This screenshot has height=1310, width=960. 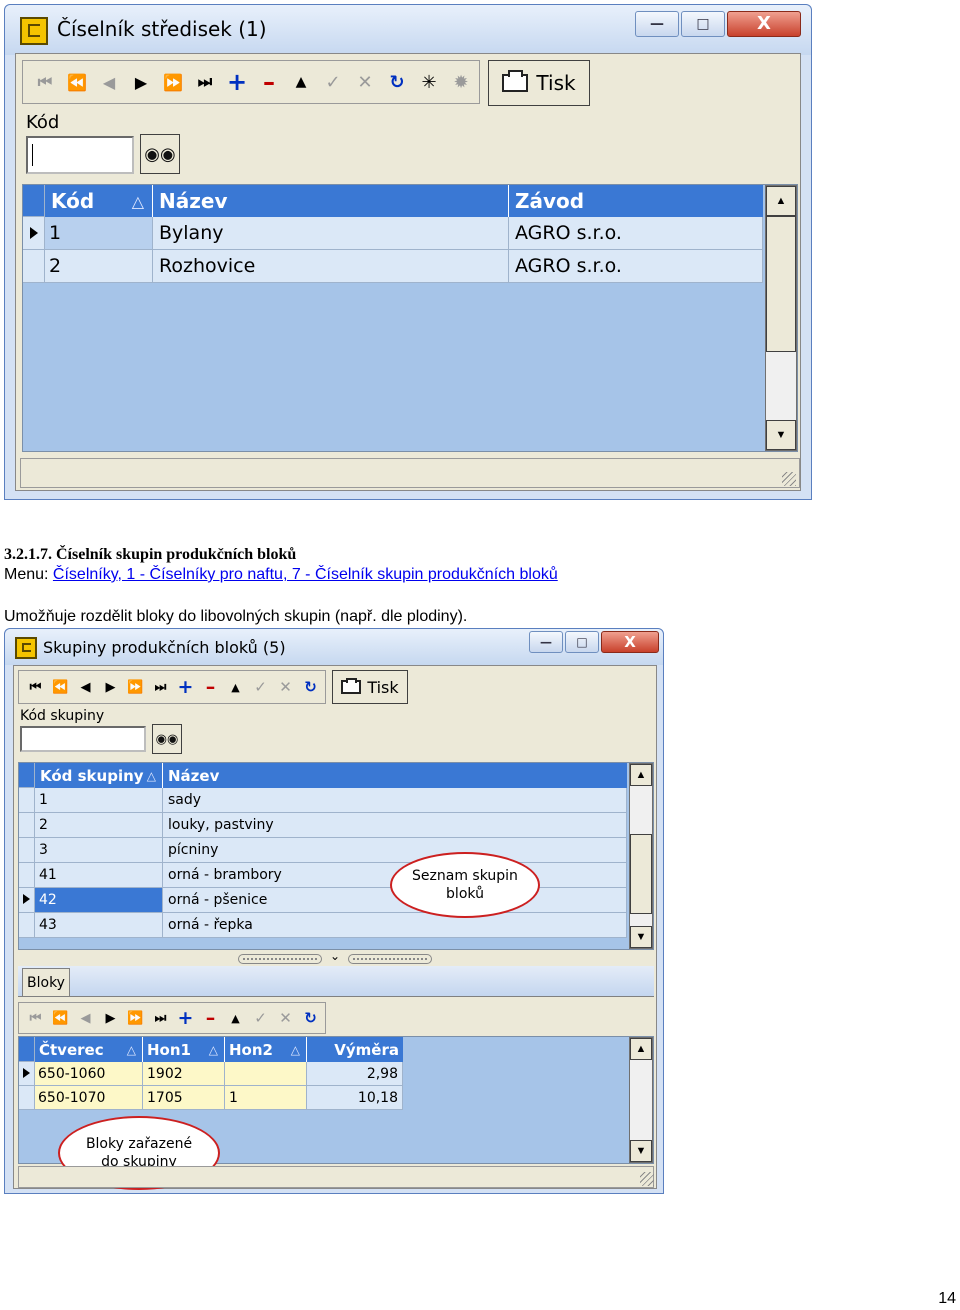 I want to click on table-row-cell-kod: 41, so click(x=99, y=875).